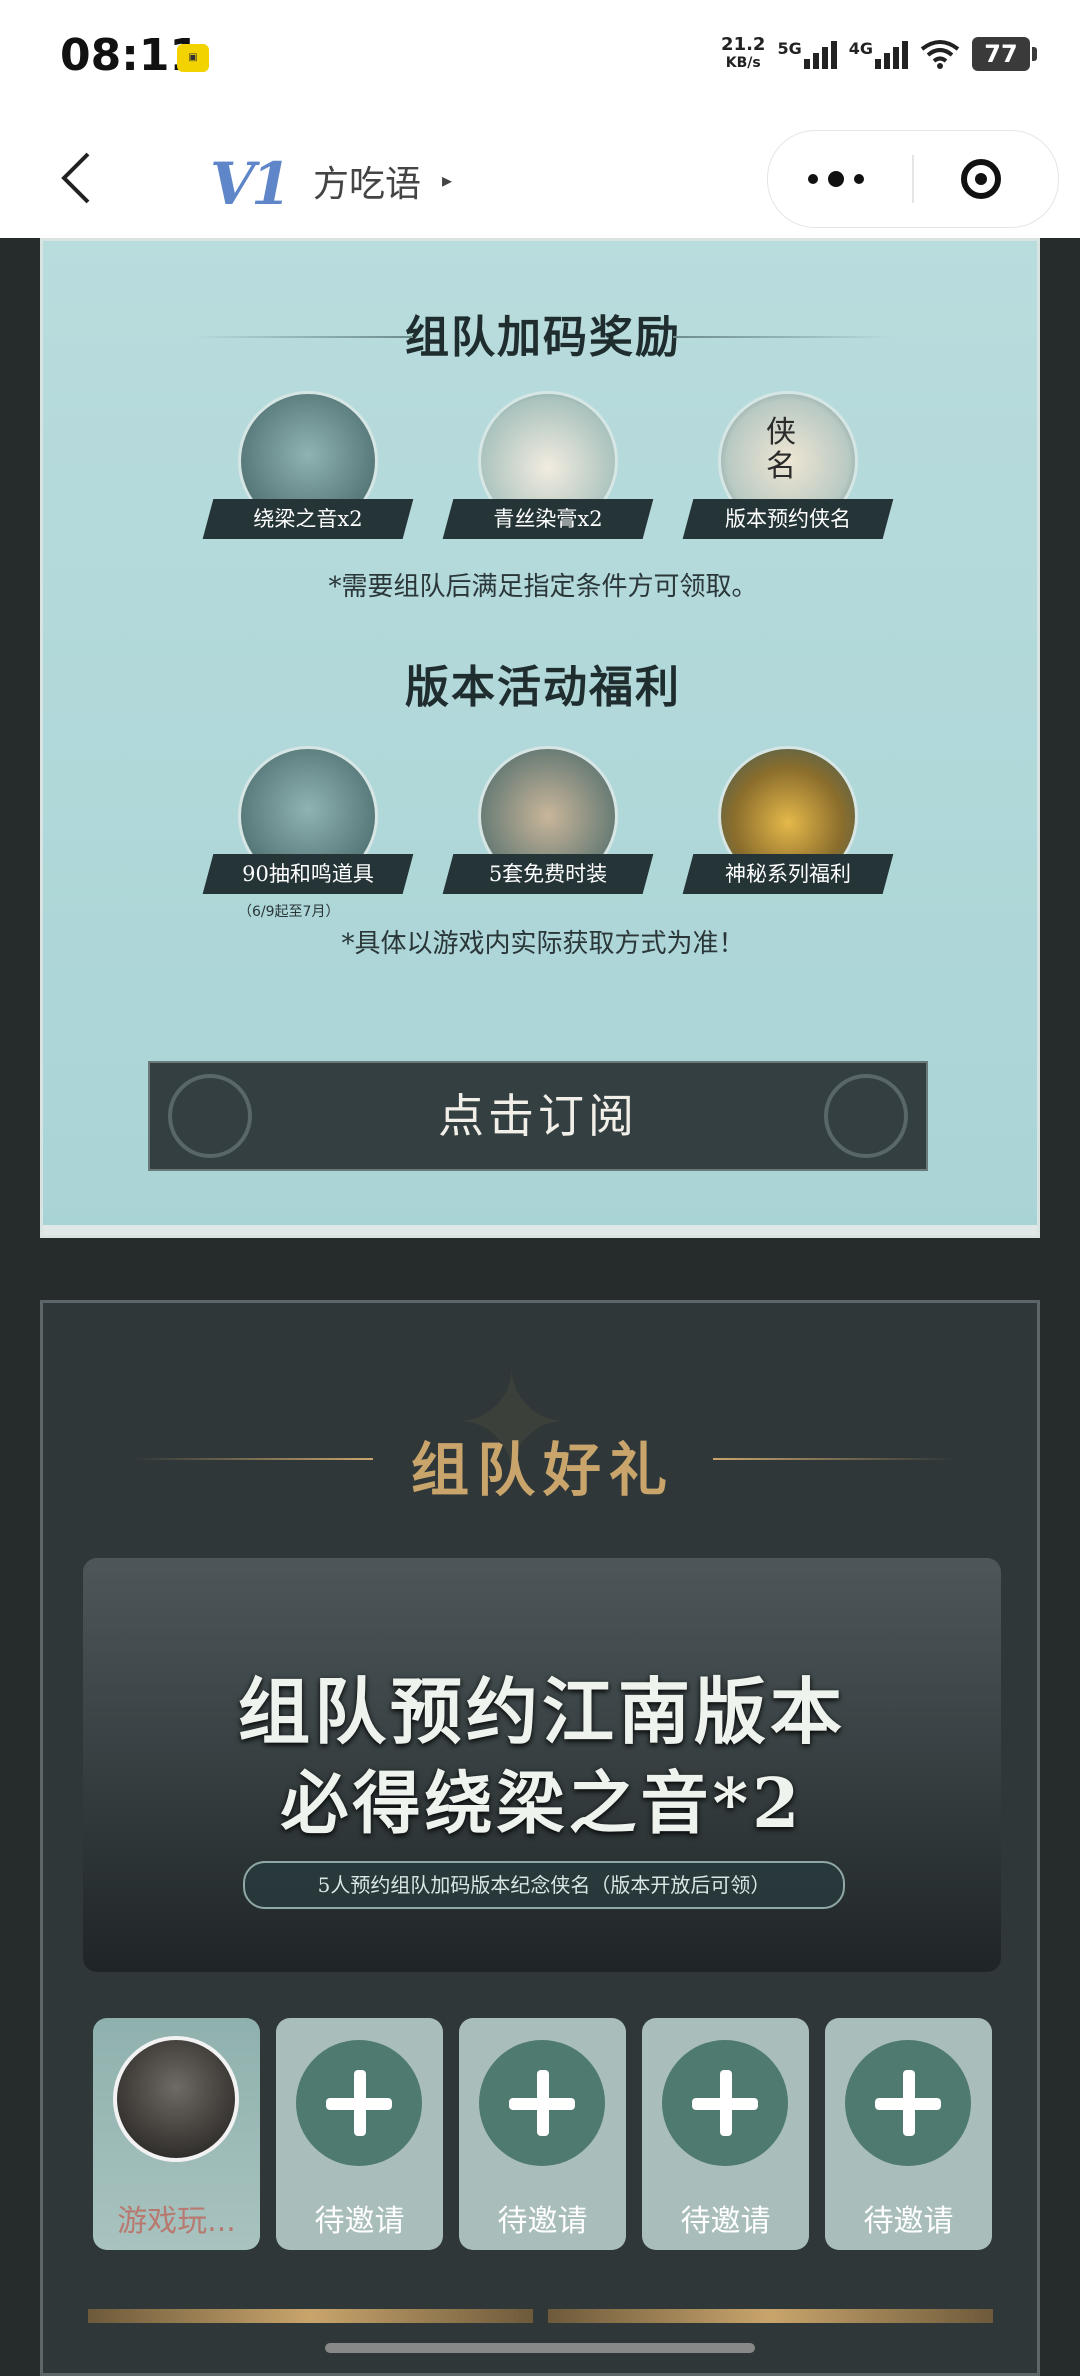 The height and width of the screenshot is (2376, 1080). I want to click on team-gift-title: 组队好礼, so click(542, 1470).